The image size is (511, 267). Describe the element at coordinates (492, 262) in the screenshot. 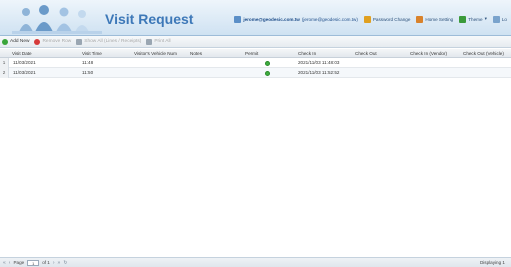

I see `displaying-count: Displaying 1` at that location.